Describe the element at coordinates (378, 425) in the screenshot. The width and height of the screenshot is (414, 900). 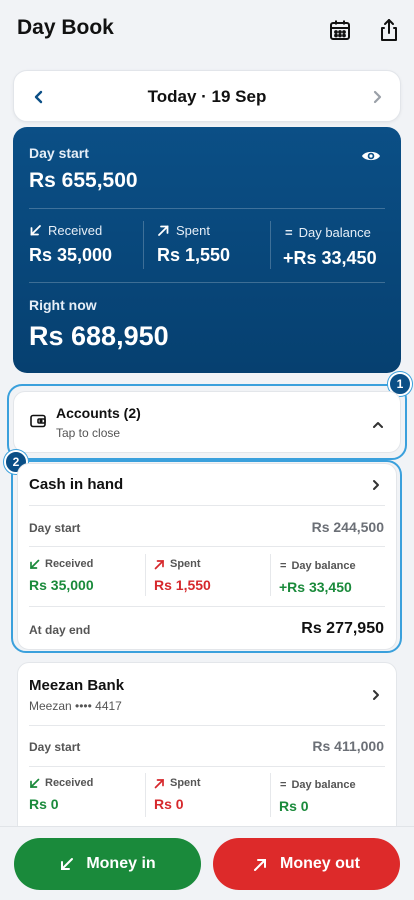
I see `chevron-up-icon` at that location.